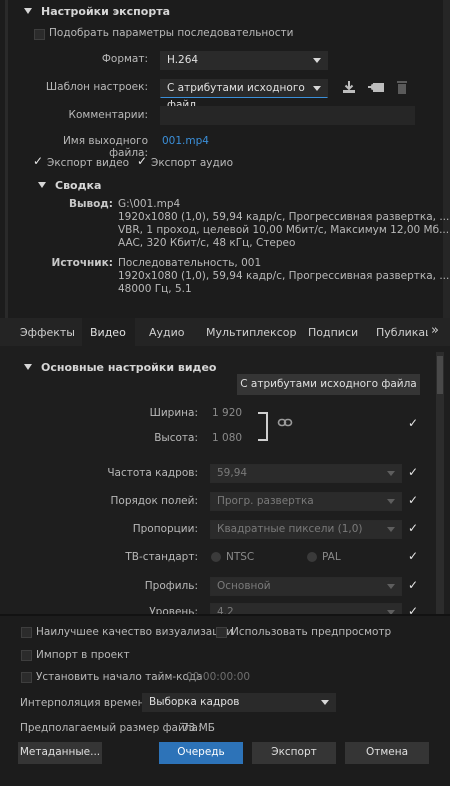  What do you see at coordinates (402, 87) in the screenshot?
I see `delete-preset-icon` at bounding box center [402, 87].